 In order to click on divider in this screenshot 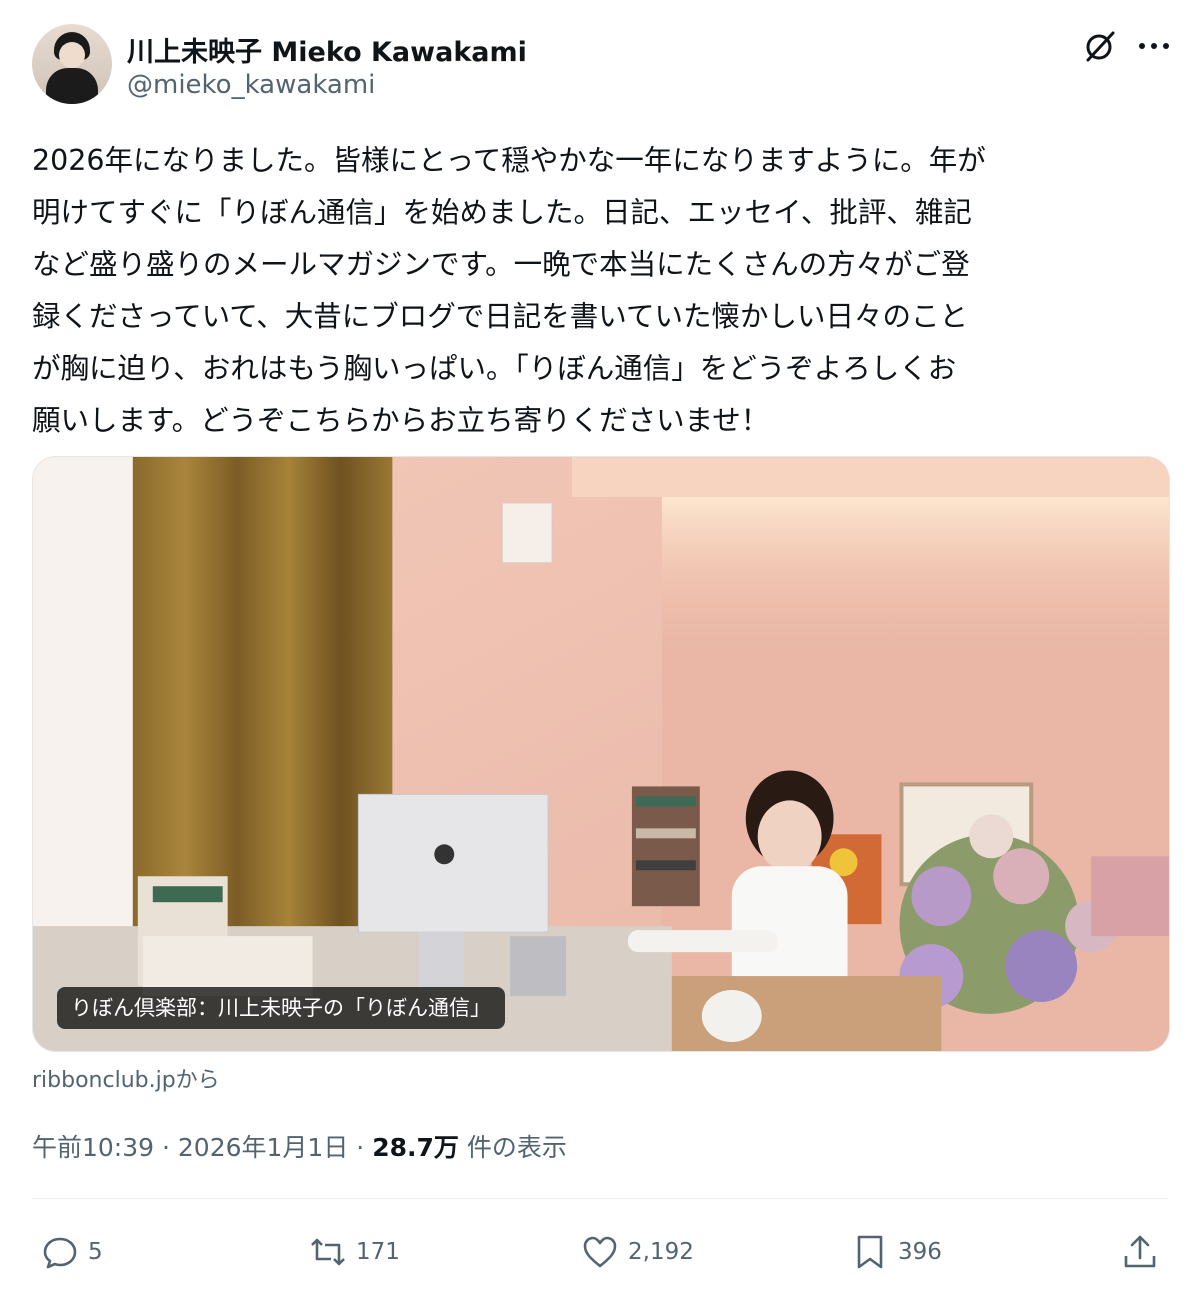, I will do `click(600, 1198)`.